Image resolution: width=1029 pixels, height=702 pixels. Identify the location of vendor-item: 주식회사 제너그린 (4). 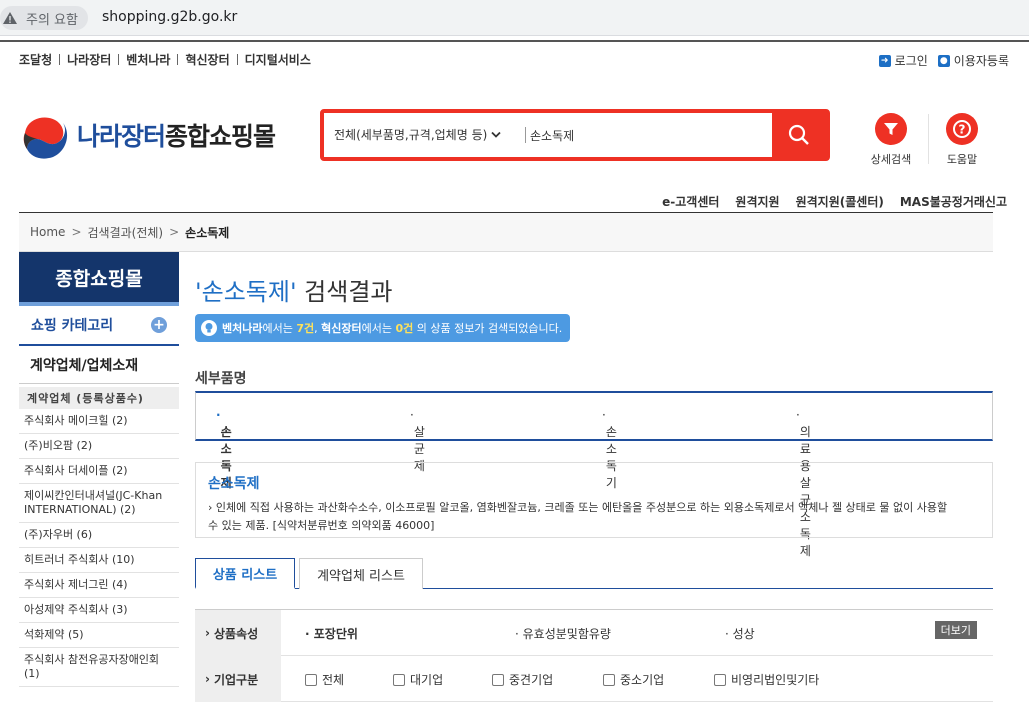
(99, 585).